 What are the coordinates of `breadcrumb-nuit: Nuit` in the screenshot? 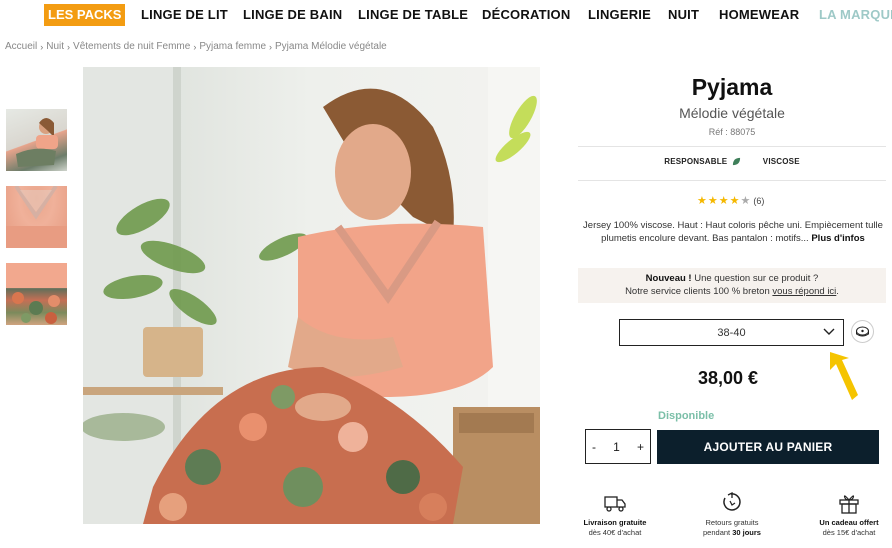 It's located at (55, 46).